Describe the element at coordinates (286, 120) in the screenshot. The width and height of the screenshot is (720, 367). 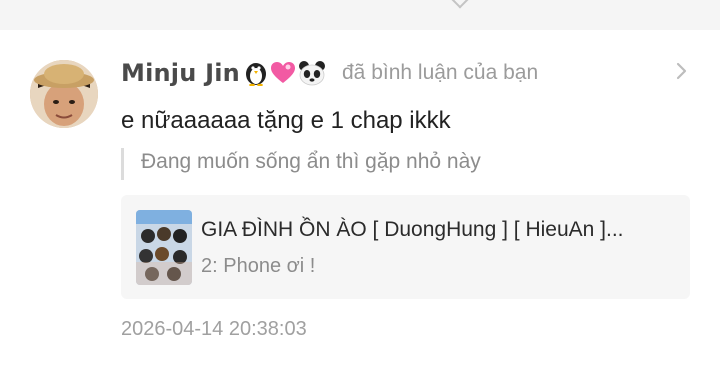
I see `comment-text: e nữaaaaaa tặng e 1 chap ikkk` at that location.